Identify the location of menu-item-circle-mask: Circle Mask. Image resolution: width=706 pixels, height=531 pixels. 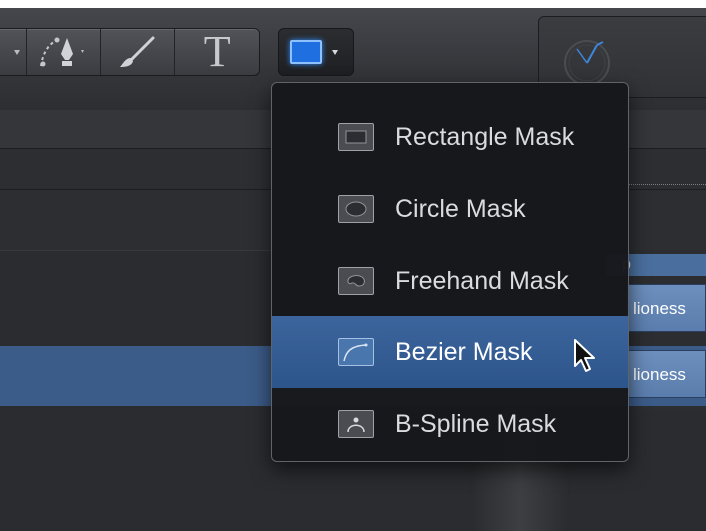
(450, 209).